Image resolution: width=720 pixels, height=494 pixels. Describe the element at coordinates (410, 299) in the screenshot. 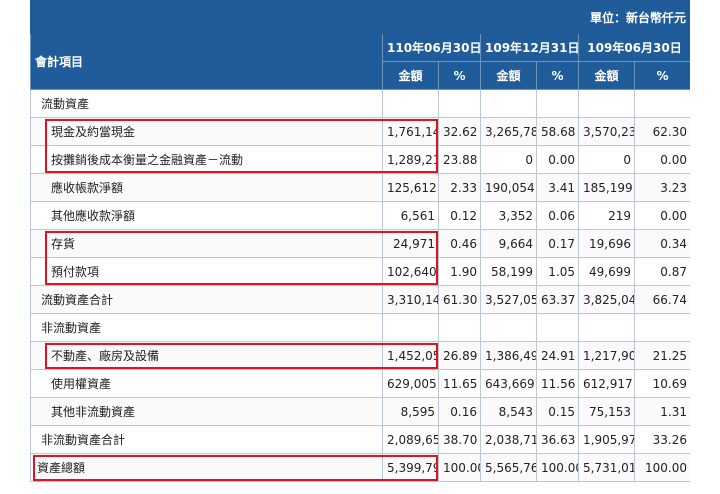

I see `amount-cell: 3,310,146` at that location.